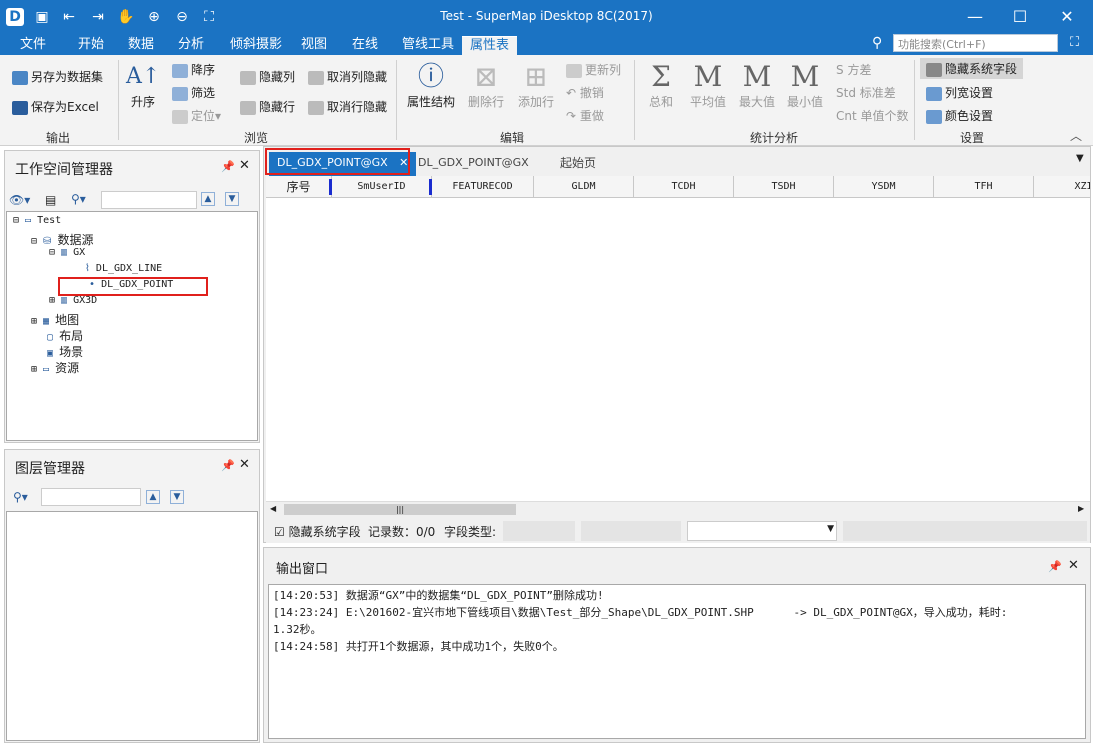 The width and height of the screenshot is (1093, 746). What do you see at coordinates (123, 268) in the screenshot?
I see `tree-node-line-dataset: ⌇ DL_GDX_LINE` at bounding box center [123, 268].